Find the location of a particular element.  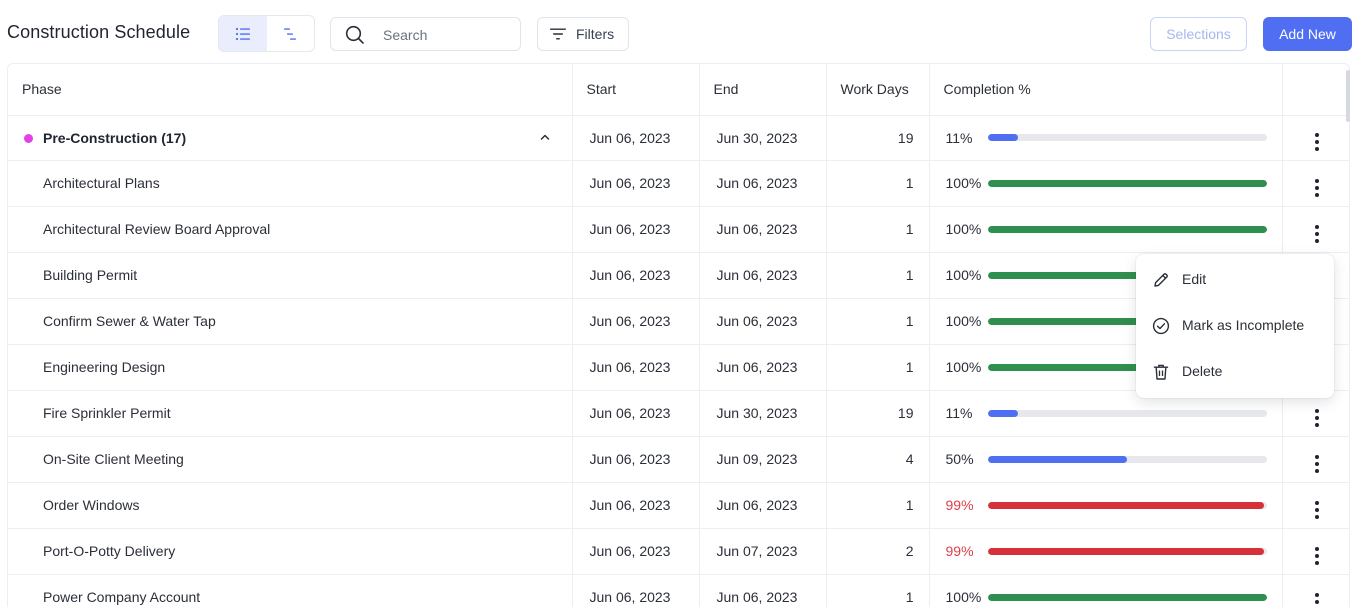

menu-item-mark-incomplete: Mark as Incomplete is located at coordinates (1235, 326).